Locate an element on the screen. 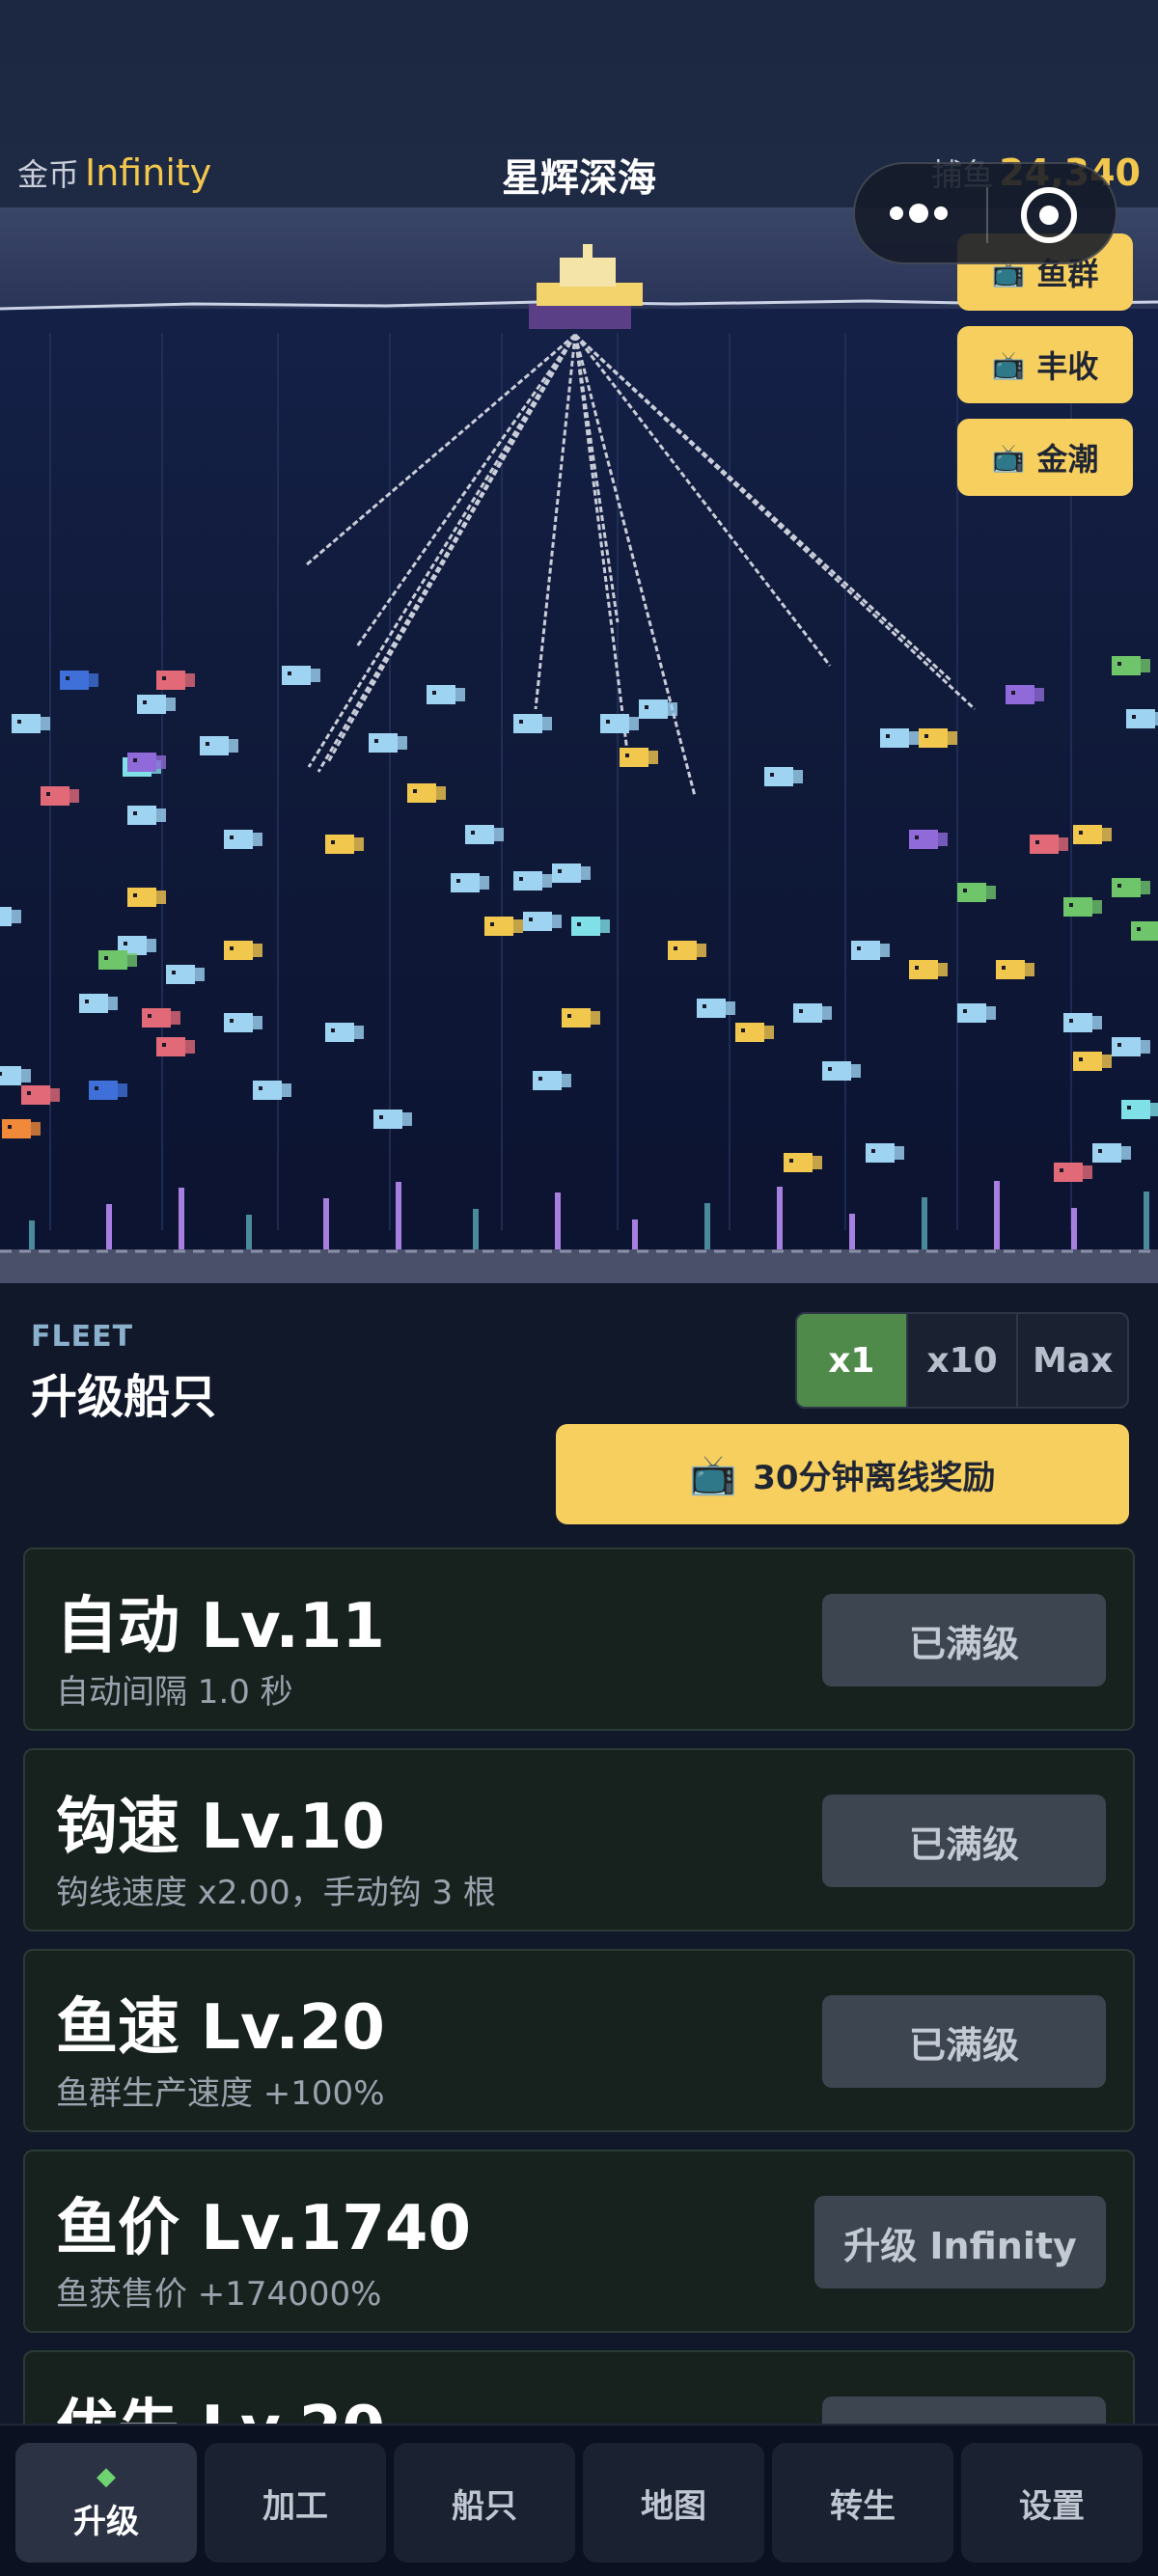  offline-reward-button: 📺 30分钟离线奖励 is located at coordinates (842, 1474).